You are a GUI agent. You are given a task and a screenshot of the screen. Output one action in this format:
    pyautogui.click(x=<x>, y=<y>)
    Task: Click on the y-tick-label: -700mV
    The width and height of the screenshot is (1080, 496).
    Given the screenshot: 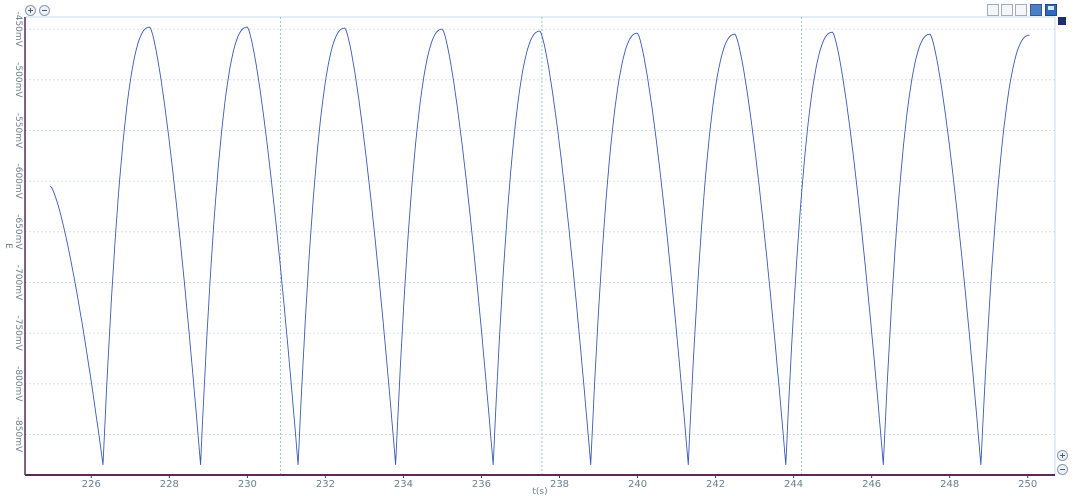 What is the action you would take?
    pyautogui.click(x=18, y=283)
    